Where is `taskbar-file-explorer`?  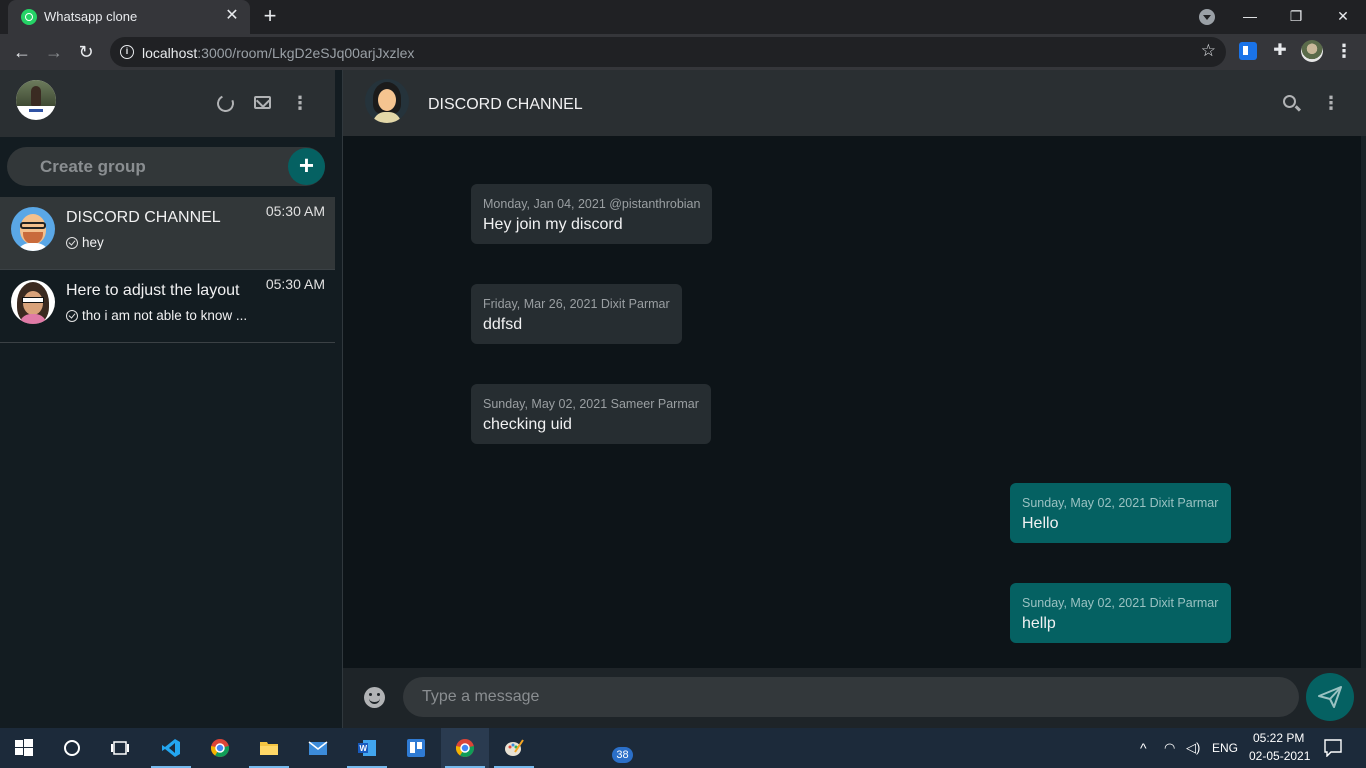 taskbar-file-explorer is located at coordinates (269, 748).